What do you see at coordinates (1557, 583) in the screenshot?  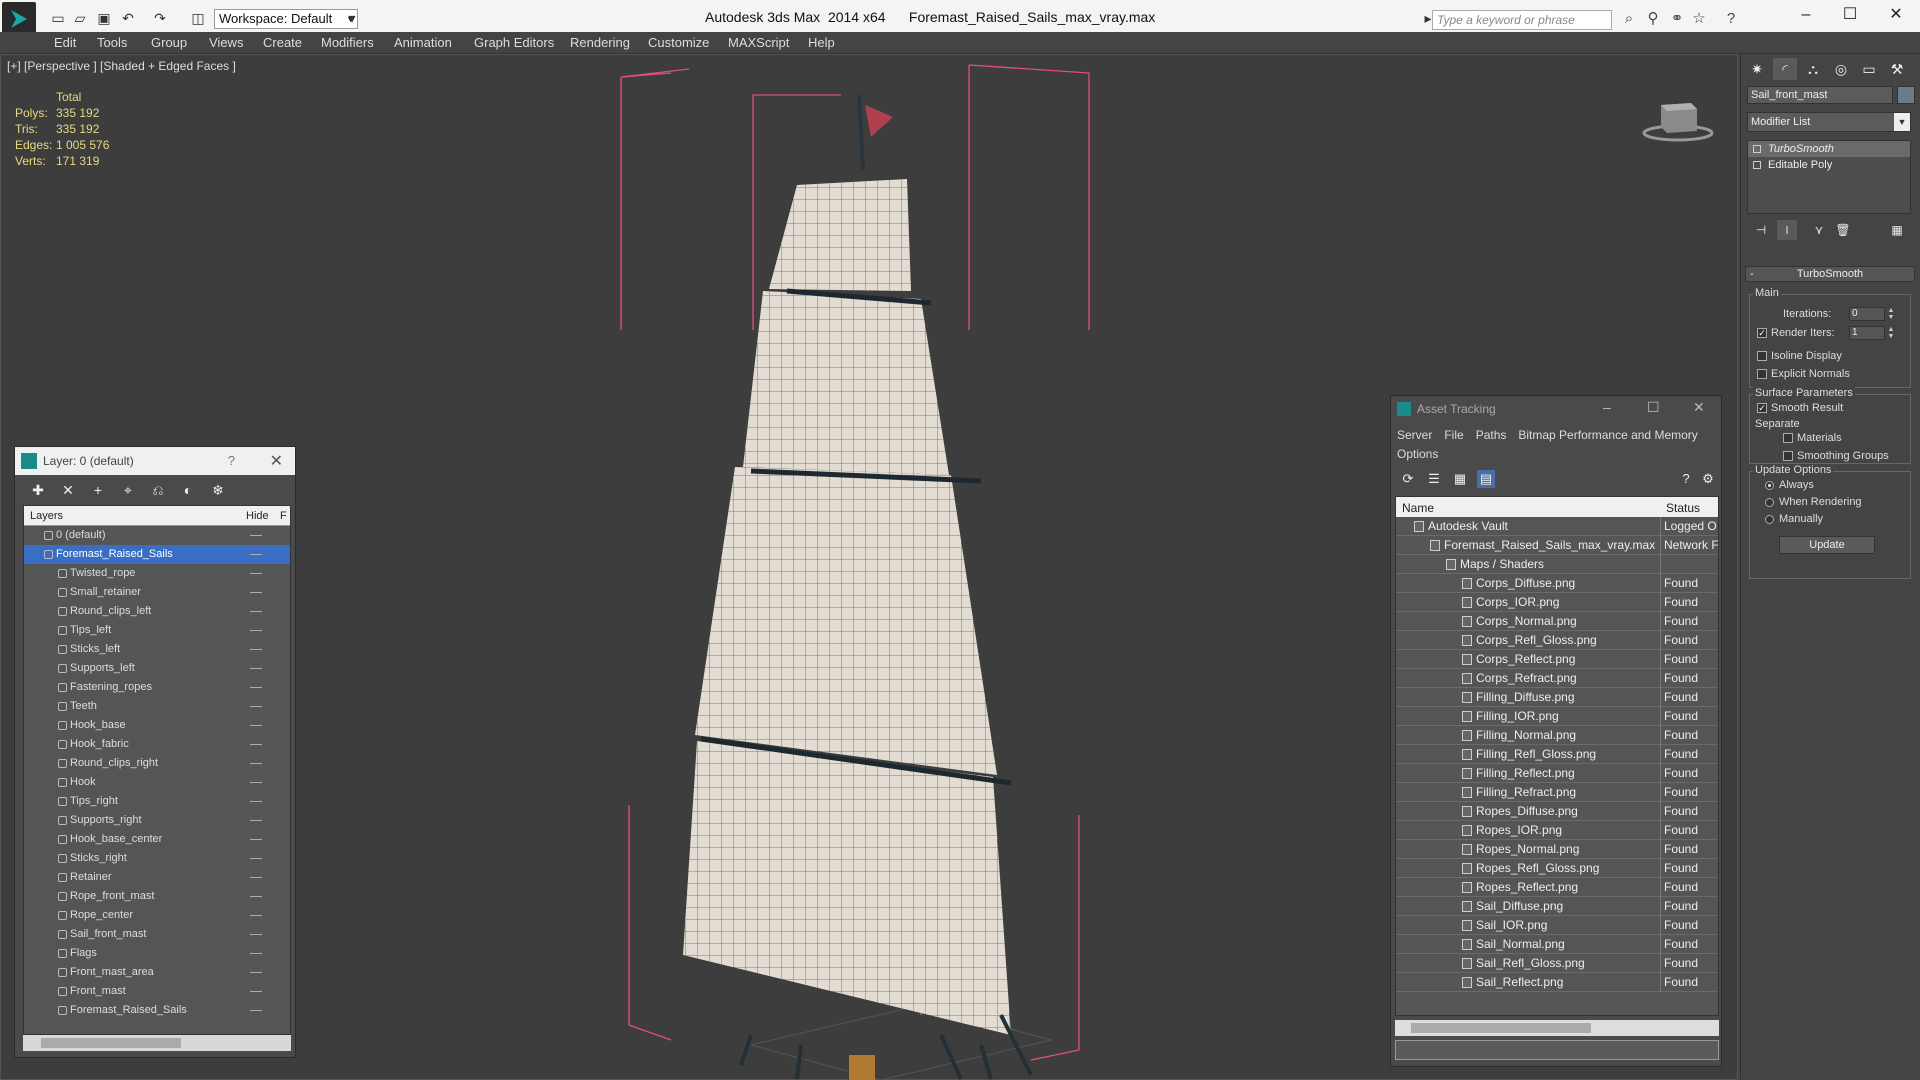 I see `asset-row: Corps_Diffuse.png Found` at bounding box center [1557, 583].